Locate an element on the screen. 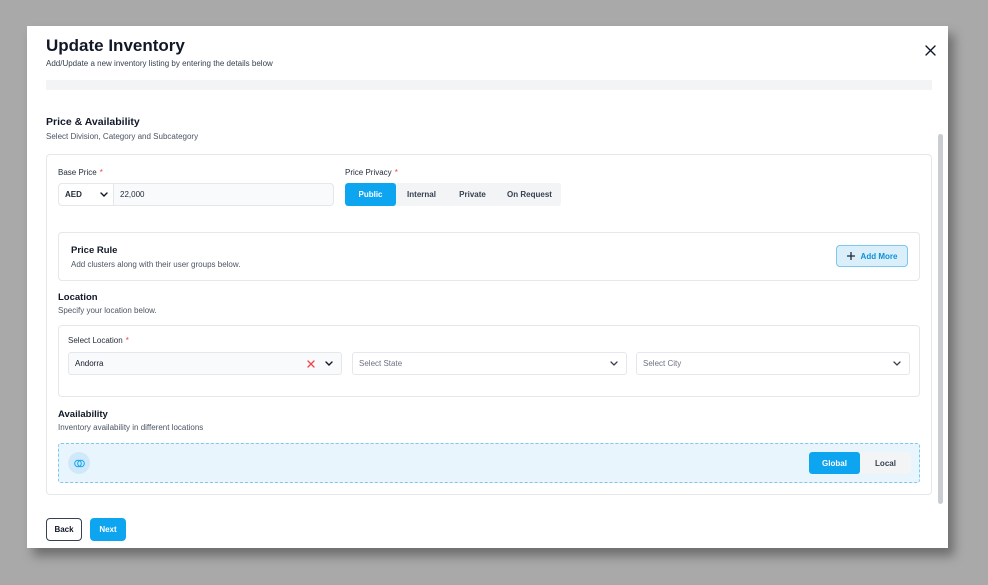 This screenshot has width=988, height=585. state-placeholder: Select State is located at coordinates (381, 363).